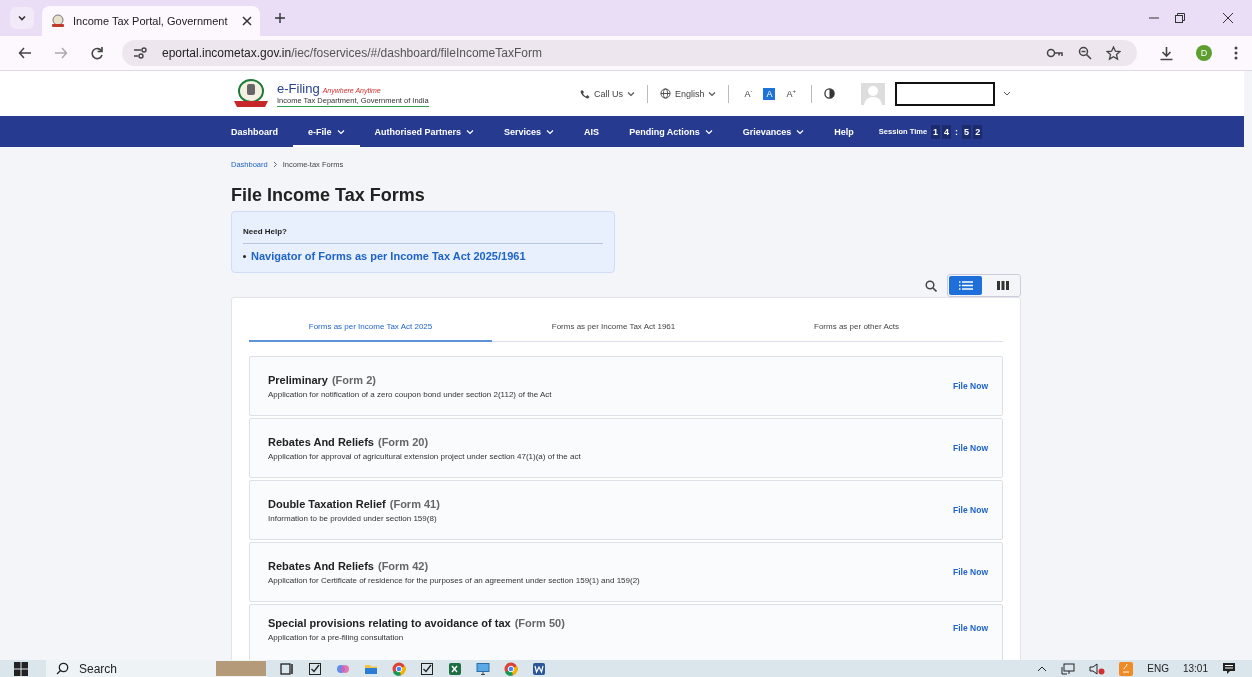 The image size is (1252, 677). Describe the element at coordinates (327, 503) in the screenshot. I see `form-category: Double Taxation Relief` at that location.